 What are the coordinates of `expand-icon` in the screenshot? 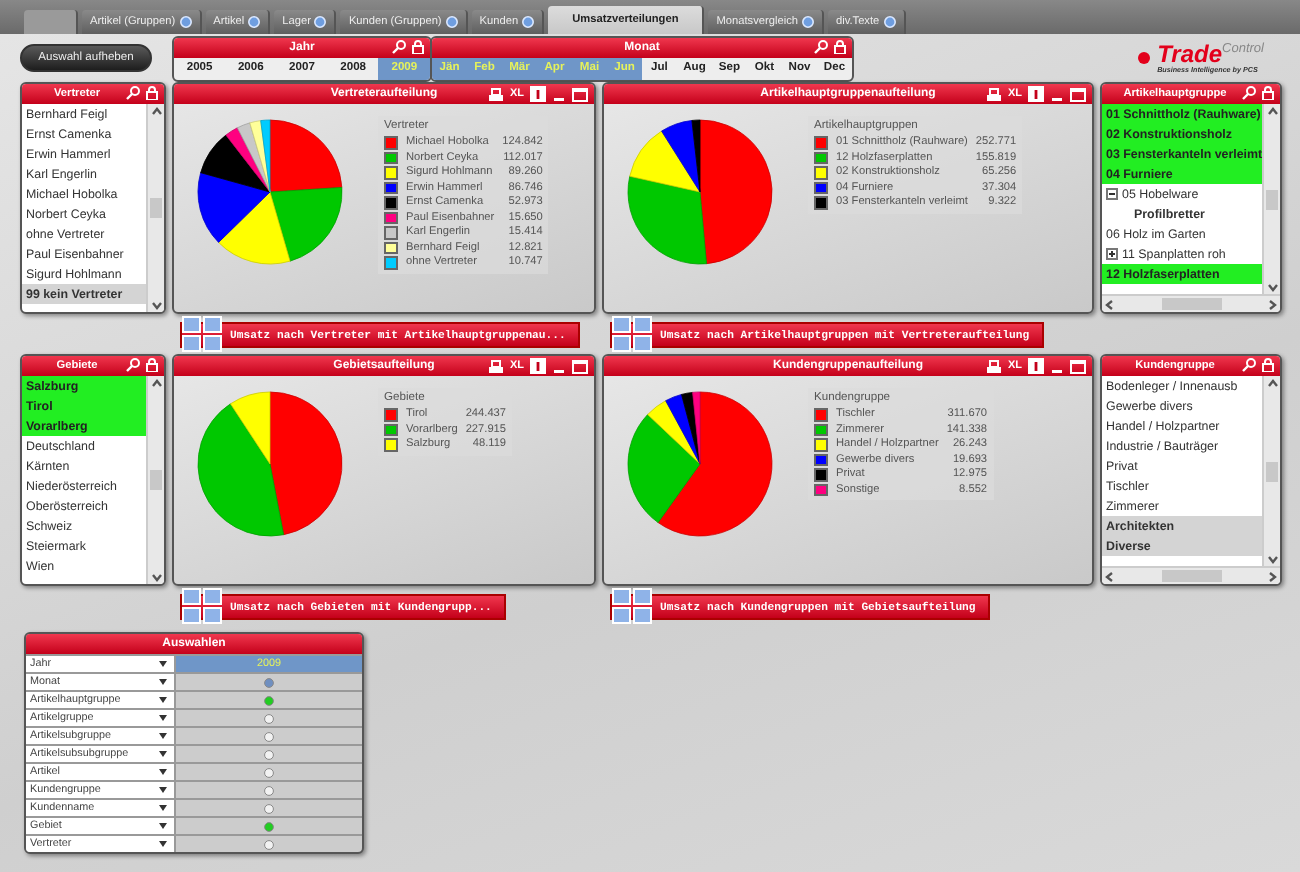 It's located at (1112, 254).